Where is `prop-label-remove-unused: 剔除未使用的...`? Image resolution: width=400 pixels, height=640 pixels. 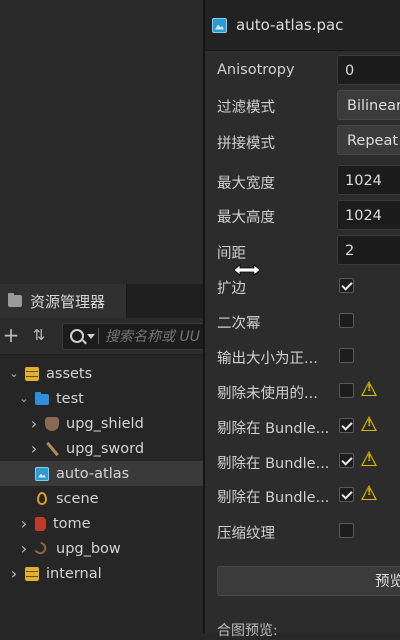
prop-label-remove-unused: 剔除未使用的... is located at coordinates (267, 394).